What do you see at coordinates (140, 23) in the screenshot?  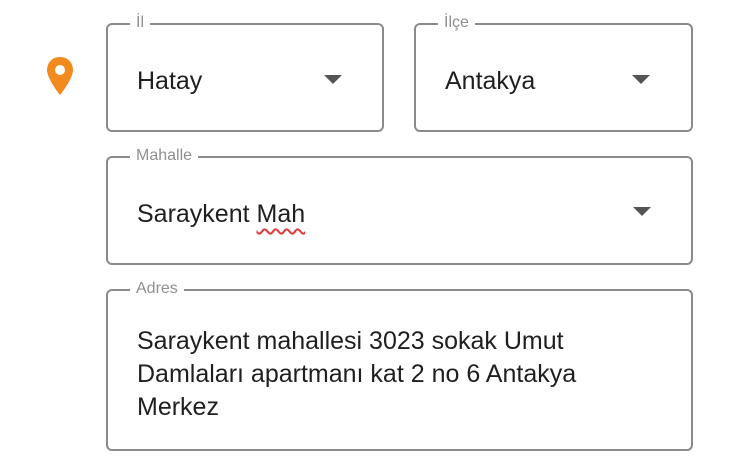 I see `province-label: İl` at bounding box center [140, 23].